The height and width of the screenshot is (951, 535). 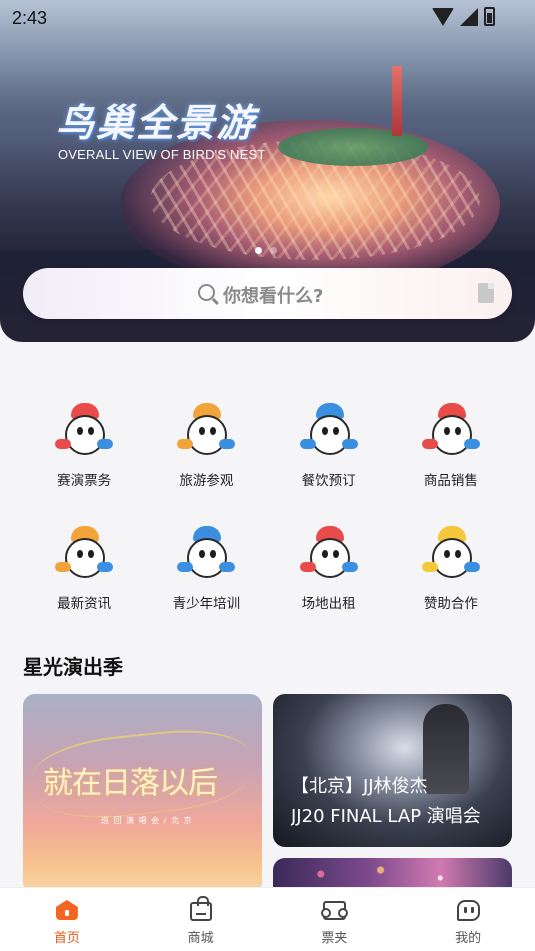 What do you see at coordinates (147, 820) in the screenshot?
I see `poster-subtitle: 巡 回 演 唱 会 / 北 京` at bounding box center [147, 820].